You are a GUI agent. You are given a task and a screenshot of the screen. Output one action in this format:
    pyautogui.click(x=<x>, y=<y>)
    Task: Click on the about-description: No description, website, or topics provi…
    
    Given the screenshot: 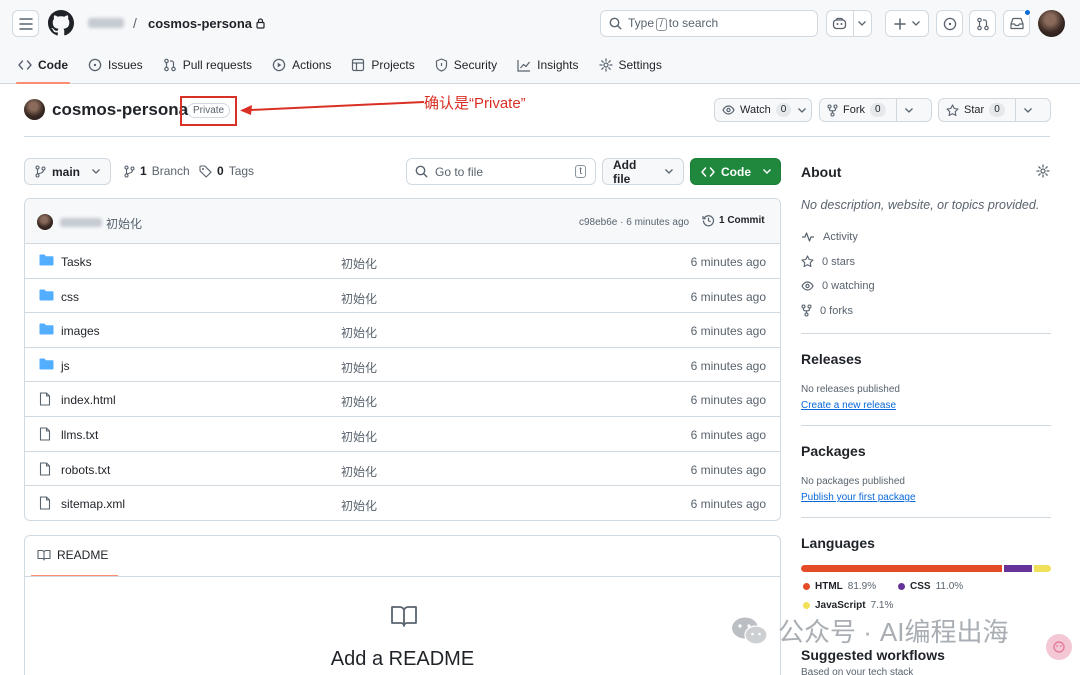 What is the action you would take?
    pyautogui.click(x=920, y=205)
    